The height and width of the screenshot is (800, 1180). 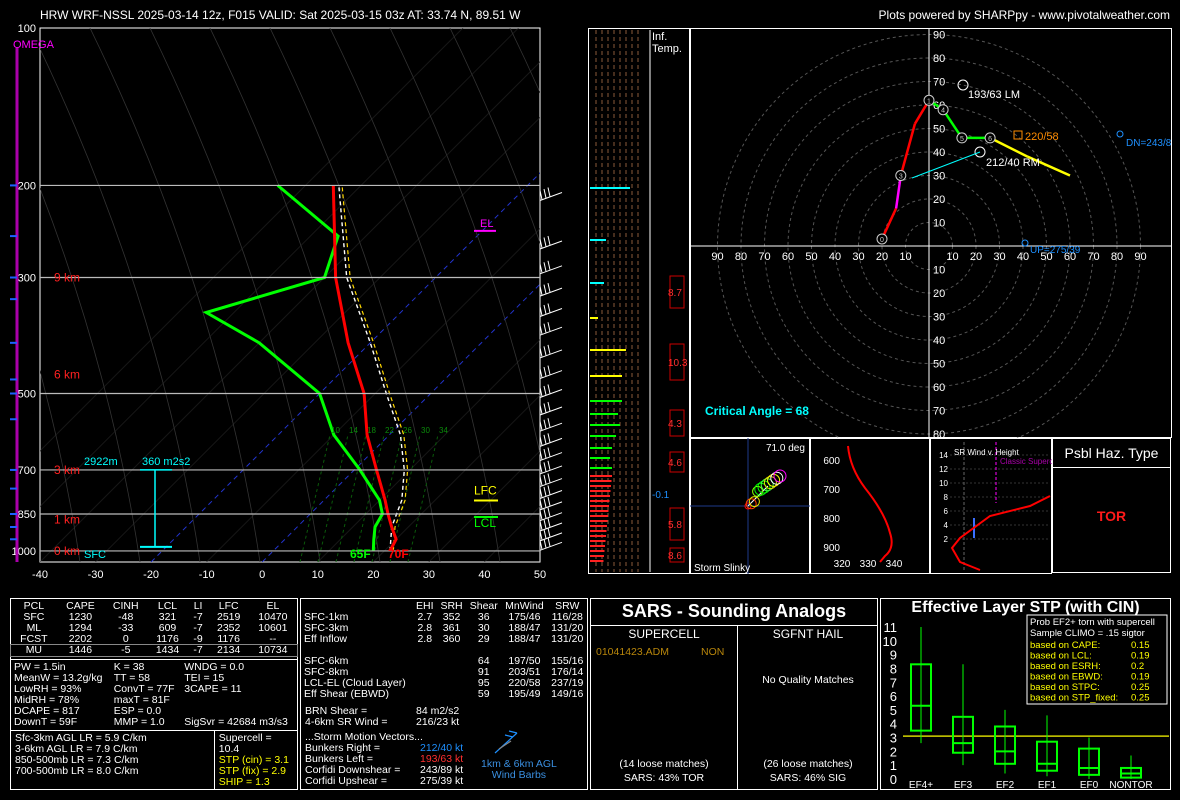 What do you see at coordinates (675, 556) in the screenshot?
I see `theta-value: 8.6` at bounding box center [675, 556].